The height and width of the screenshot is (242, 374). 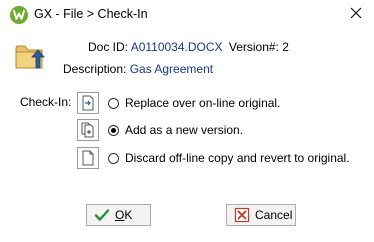 I want to click on option-new-version: Add as a new version., so click(x=175, y=130).